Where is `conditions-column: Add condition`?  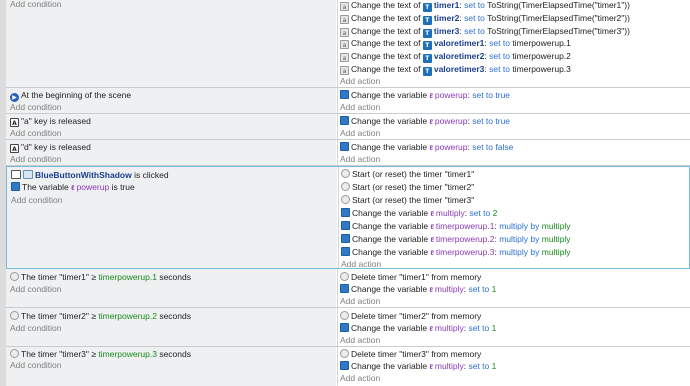
conditions-column: Add condition is located at coordinates (171, 43).